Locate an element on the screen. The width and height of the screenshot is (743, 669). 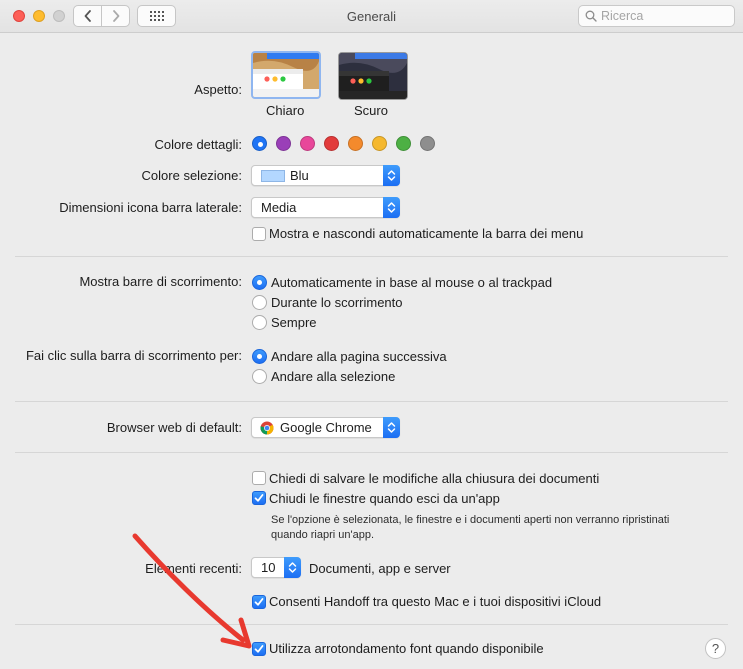
scrollbars-auto-radio is located at coordinates (259, 282).